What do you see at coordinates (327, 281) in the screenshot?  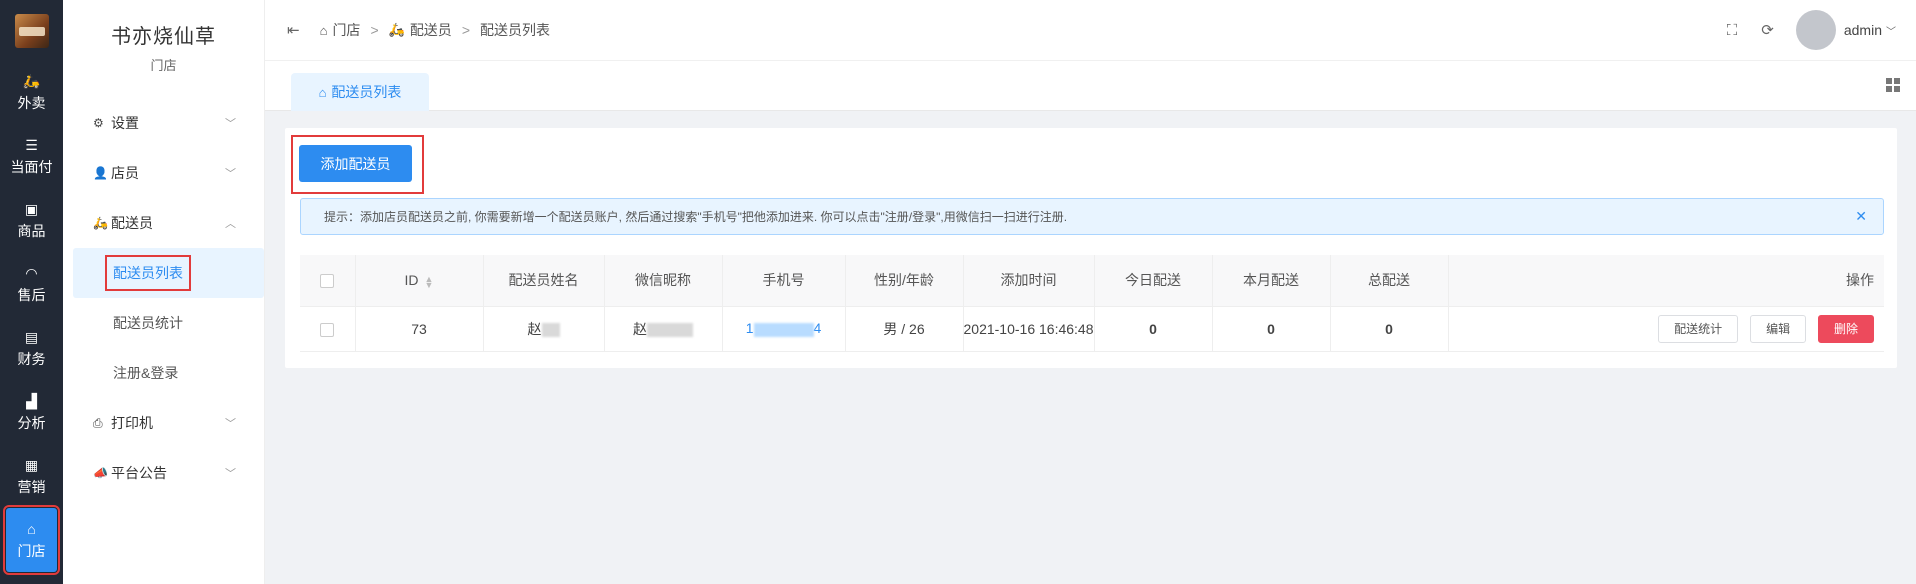 I see `select-all-checkbox` at bounding box center [327, 281].